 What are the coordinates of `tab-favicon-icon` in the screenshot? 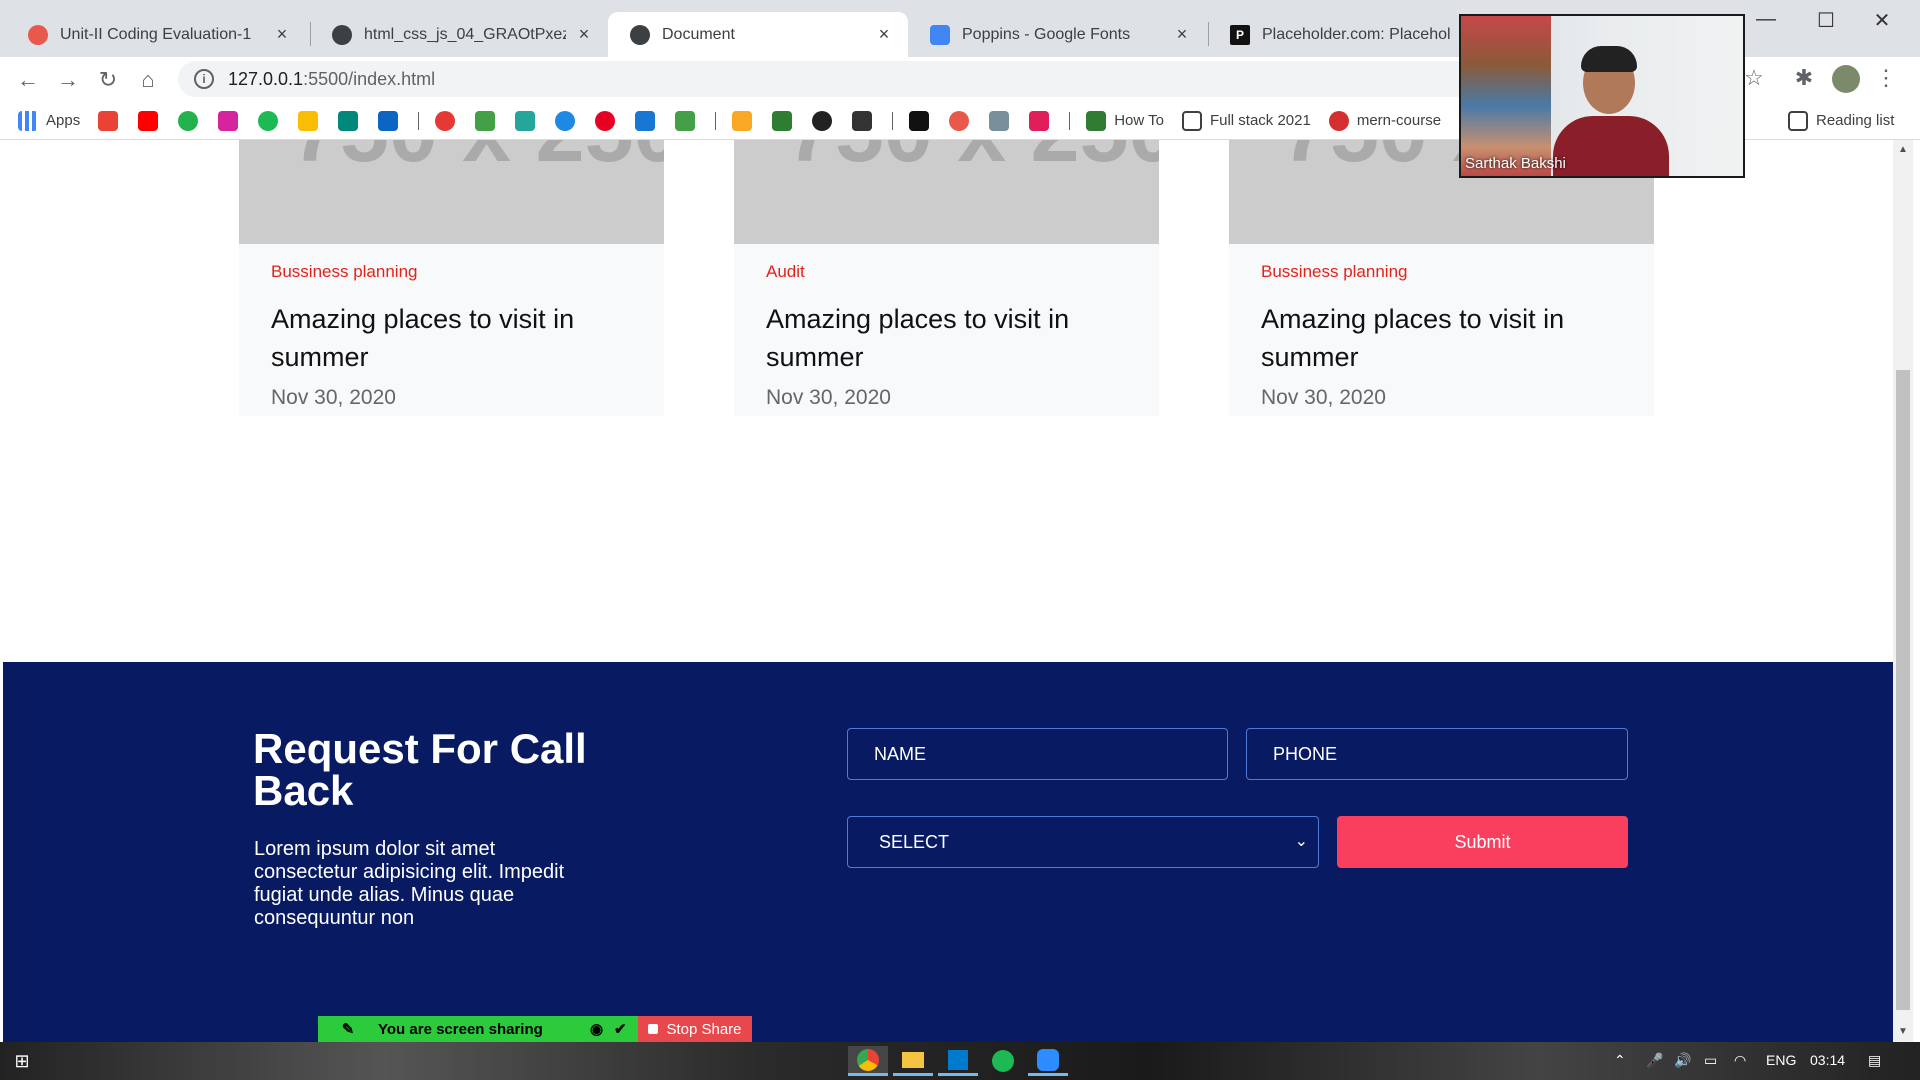 It's located at (38, 34).